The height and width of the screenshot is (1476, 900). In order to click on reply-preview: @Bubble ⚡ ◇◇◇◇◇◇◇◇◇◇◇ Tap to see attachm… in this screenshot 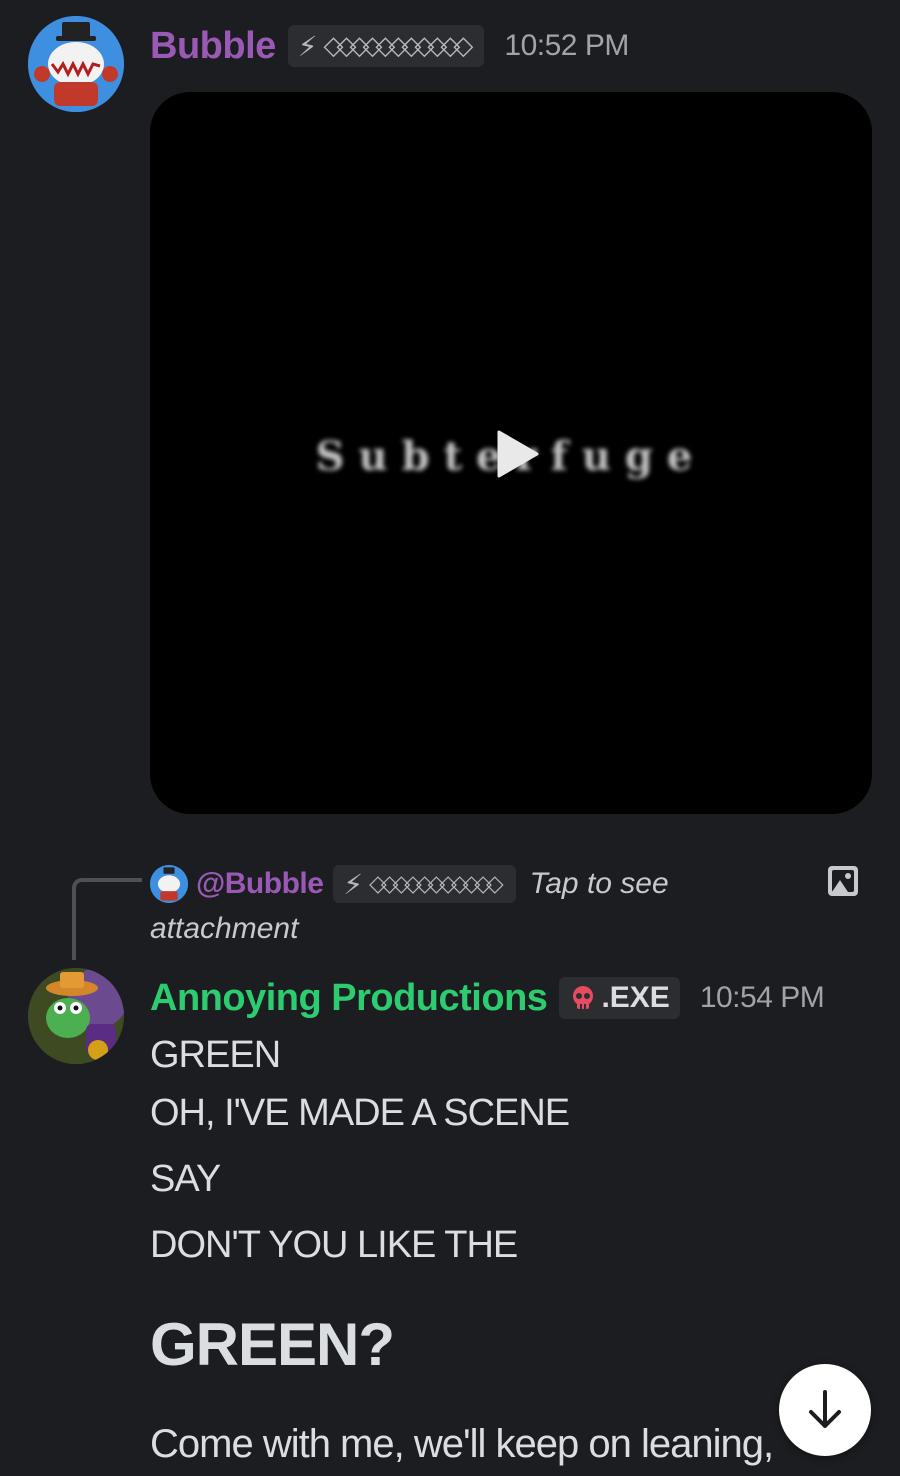, I will do `click(510, 904)`.